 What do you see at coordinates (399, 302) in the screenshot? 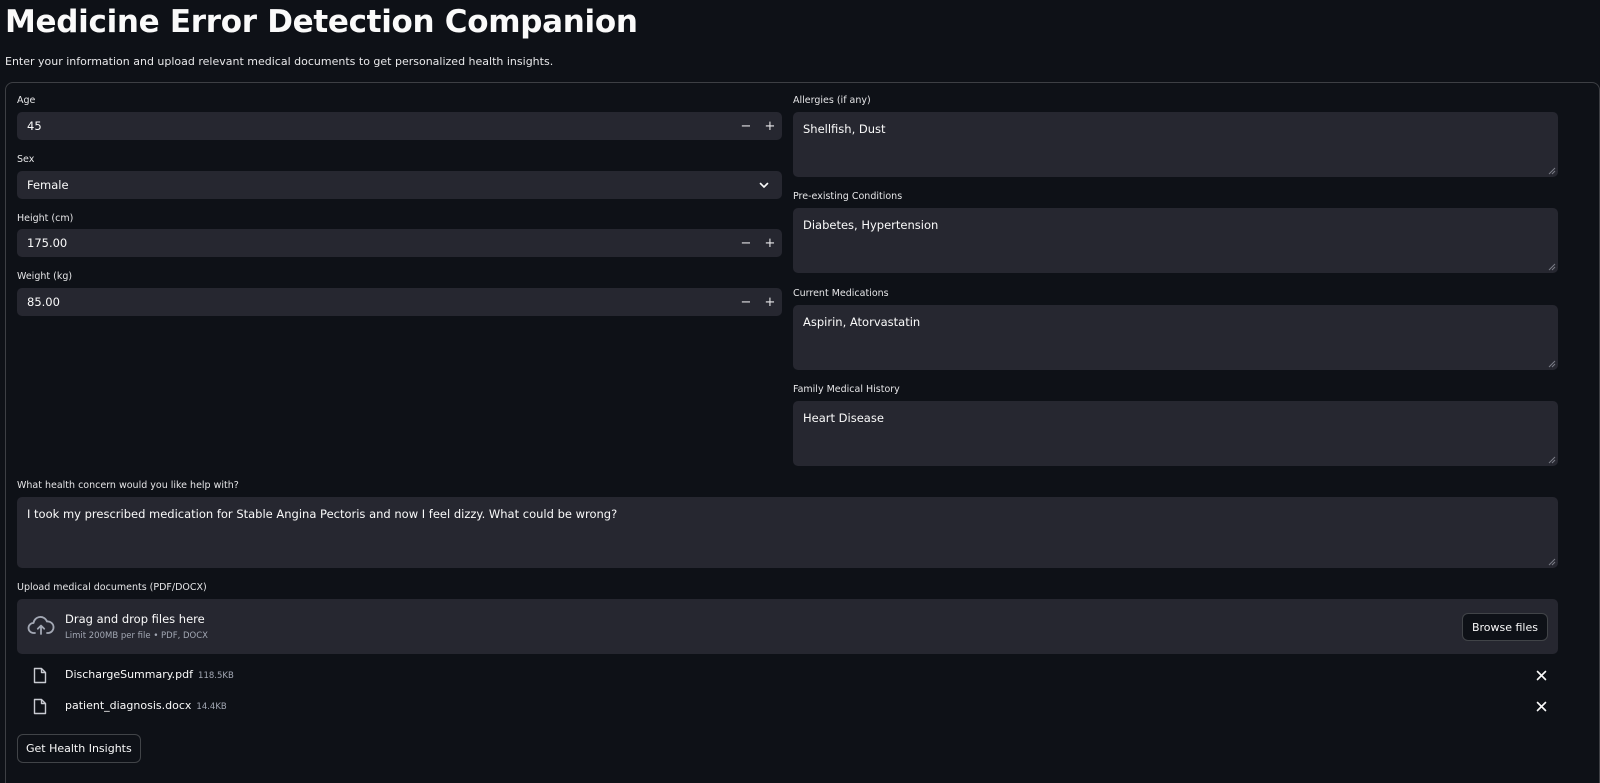
I see `weight-input: 85.00 − +` at bounding box center [399, 302].